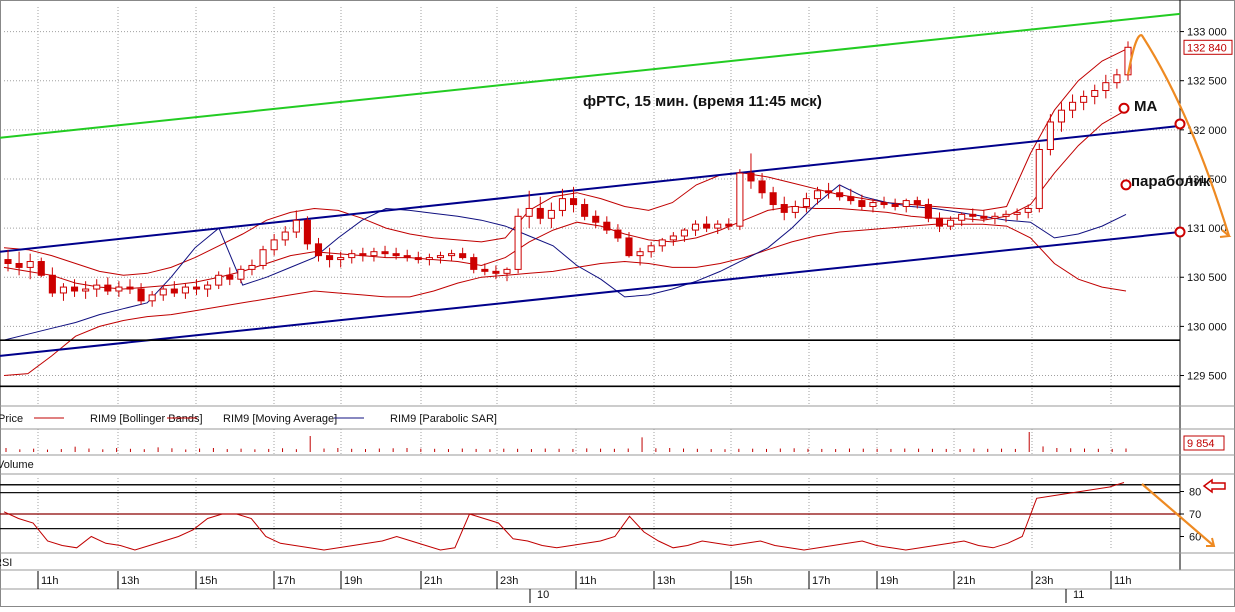 Image resolution: width=1235 pixels, height=612 pixels. What do you see at coordinates (6, 563) in the screenshot?
I see `rsi-panel-label: RSI` at bounding box center [6, 563].